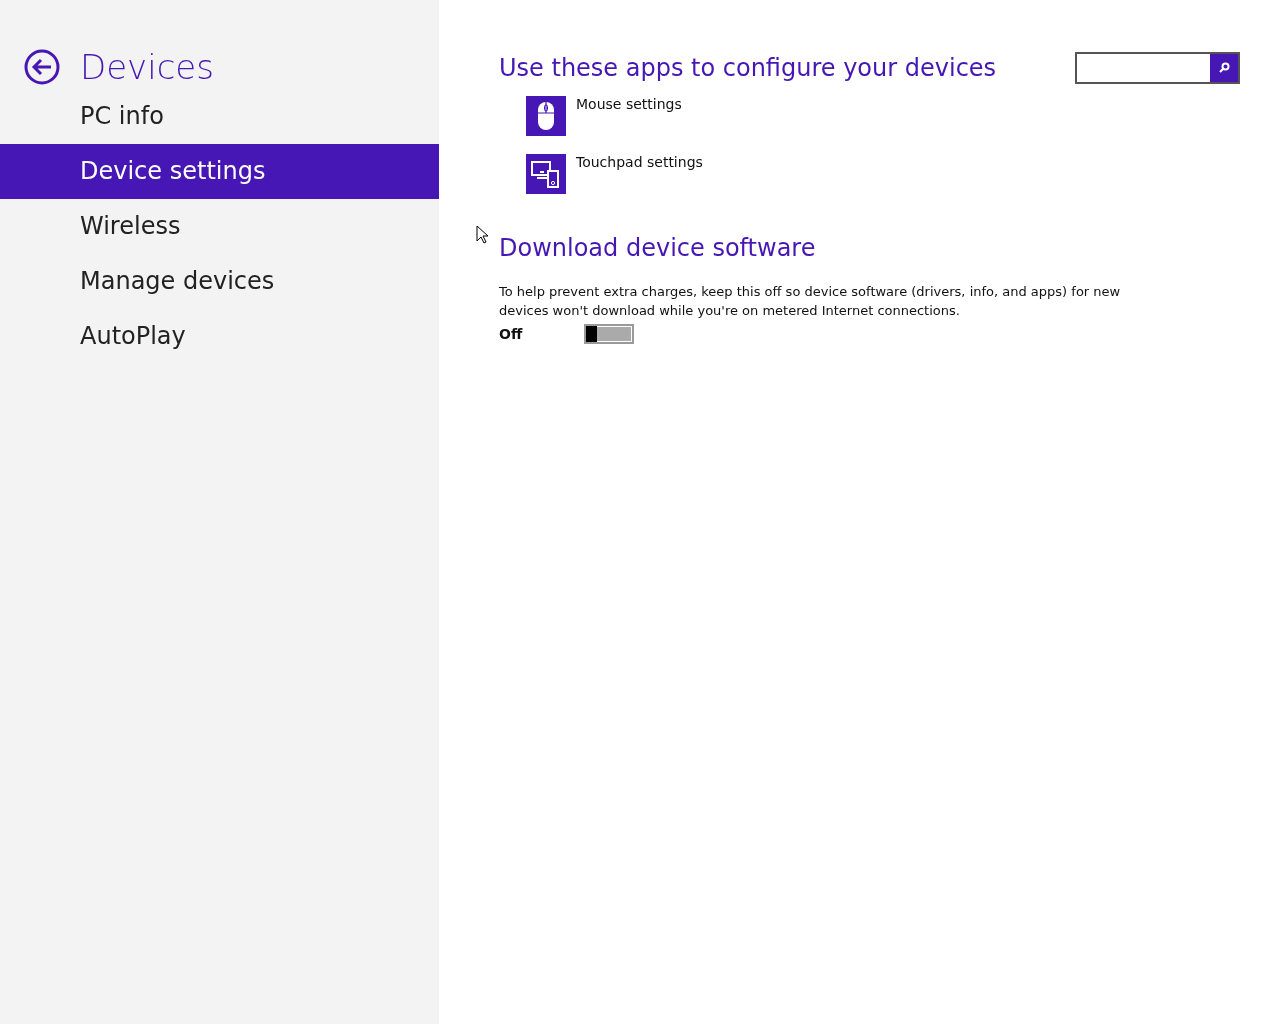 The height and width of the screenshot is (1024, 1280). What do you see at coordinates (1224, 68) in the screenshot?
I see `search-icon` at bounding box center [1224, 68].